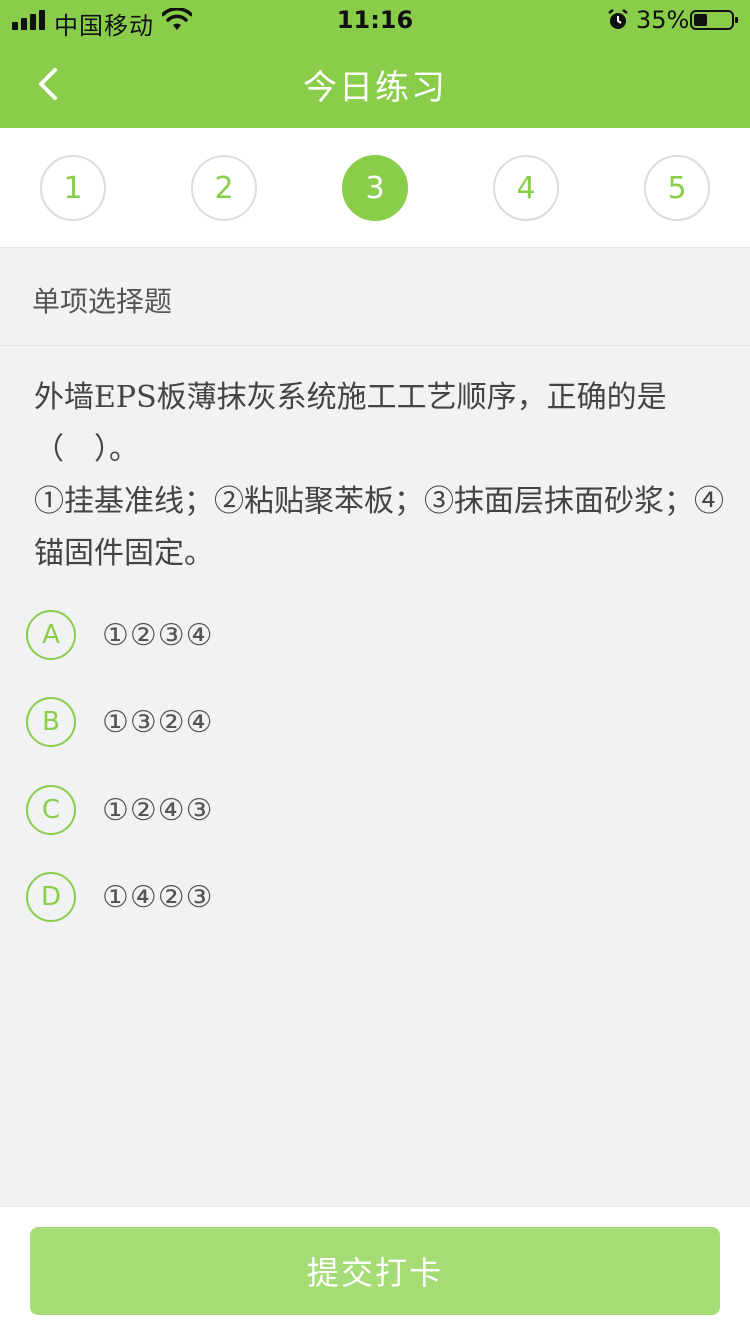 The image size is (750, 1334). What do you see at coordinates (677, 188) in the screenshot?
I see `step-5: 5` at bounding box center [677, 188].